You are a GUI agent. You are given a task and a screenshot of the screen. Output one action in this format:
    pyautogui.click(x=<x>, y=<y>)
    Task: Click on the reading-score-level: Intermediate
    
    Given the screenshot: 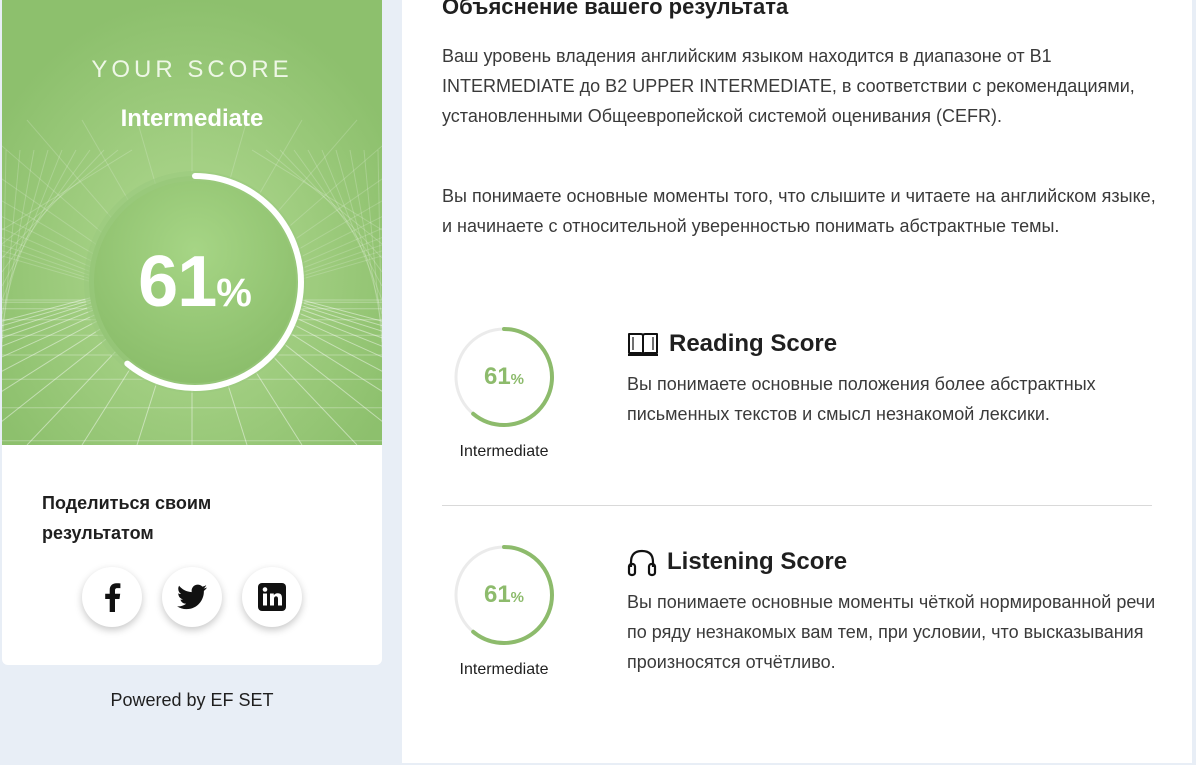 What is the action you would take?
    pyautogui.click(x=504, y=451)
    